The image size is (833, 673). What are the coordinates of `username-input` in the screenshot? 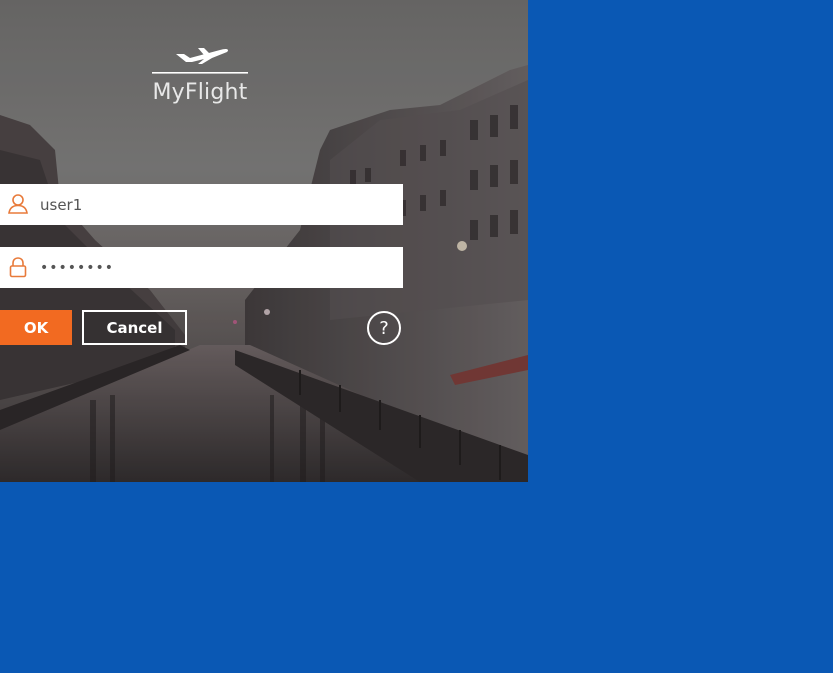 It's located at (215, 204).